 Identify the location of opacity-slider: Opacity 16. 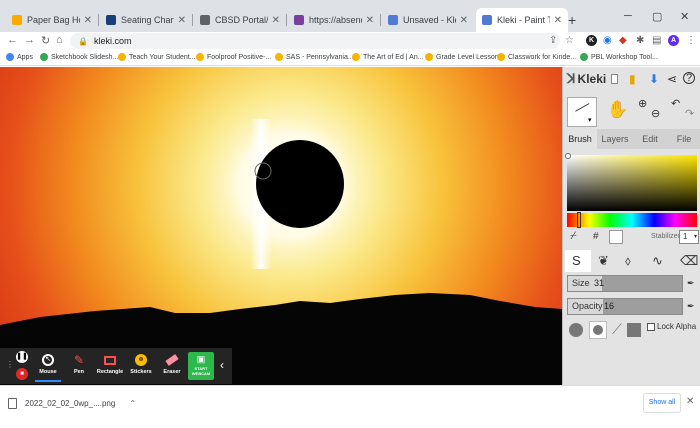
(625, 306).